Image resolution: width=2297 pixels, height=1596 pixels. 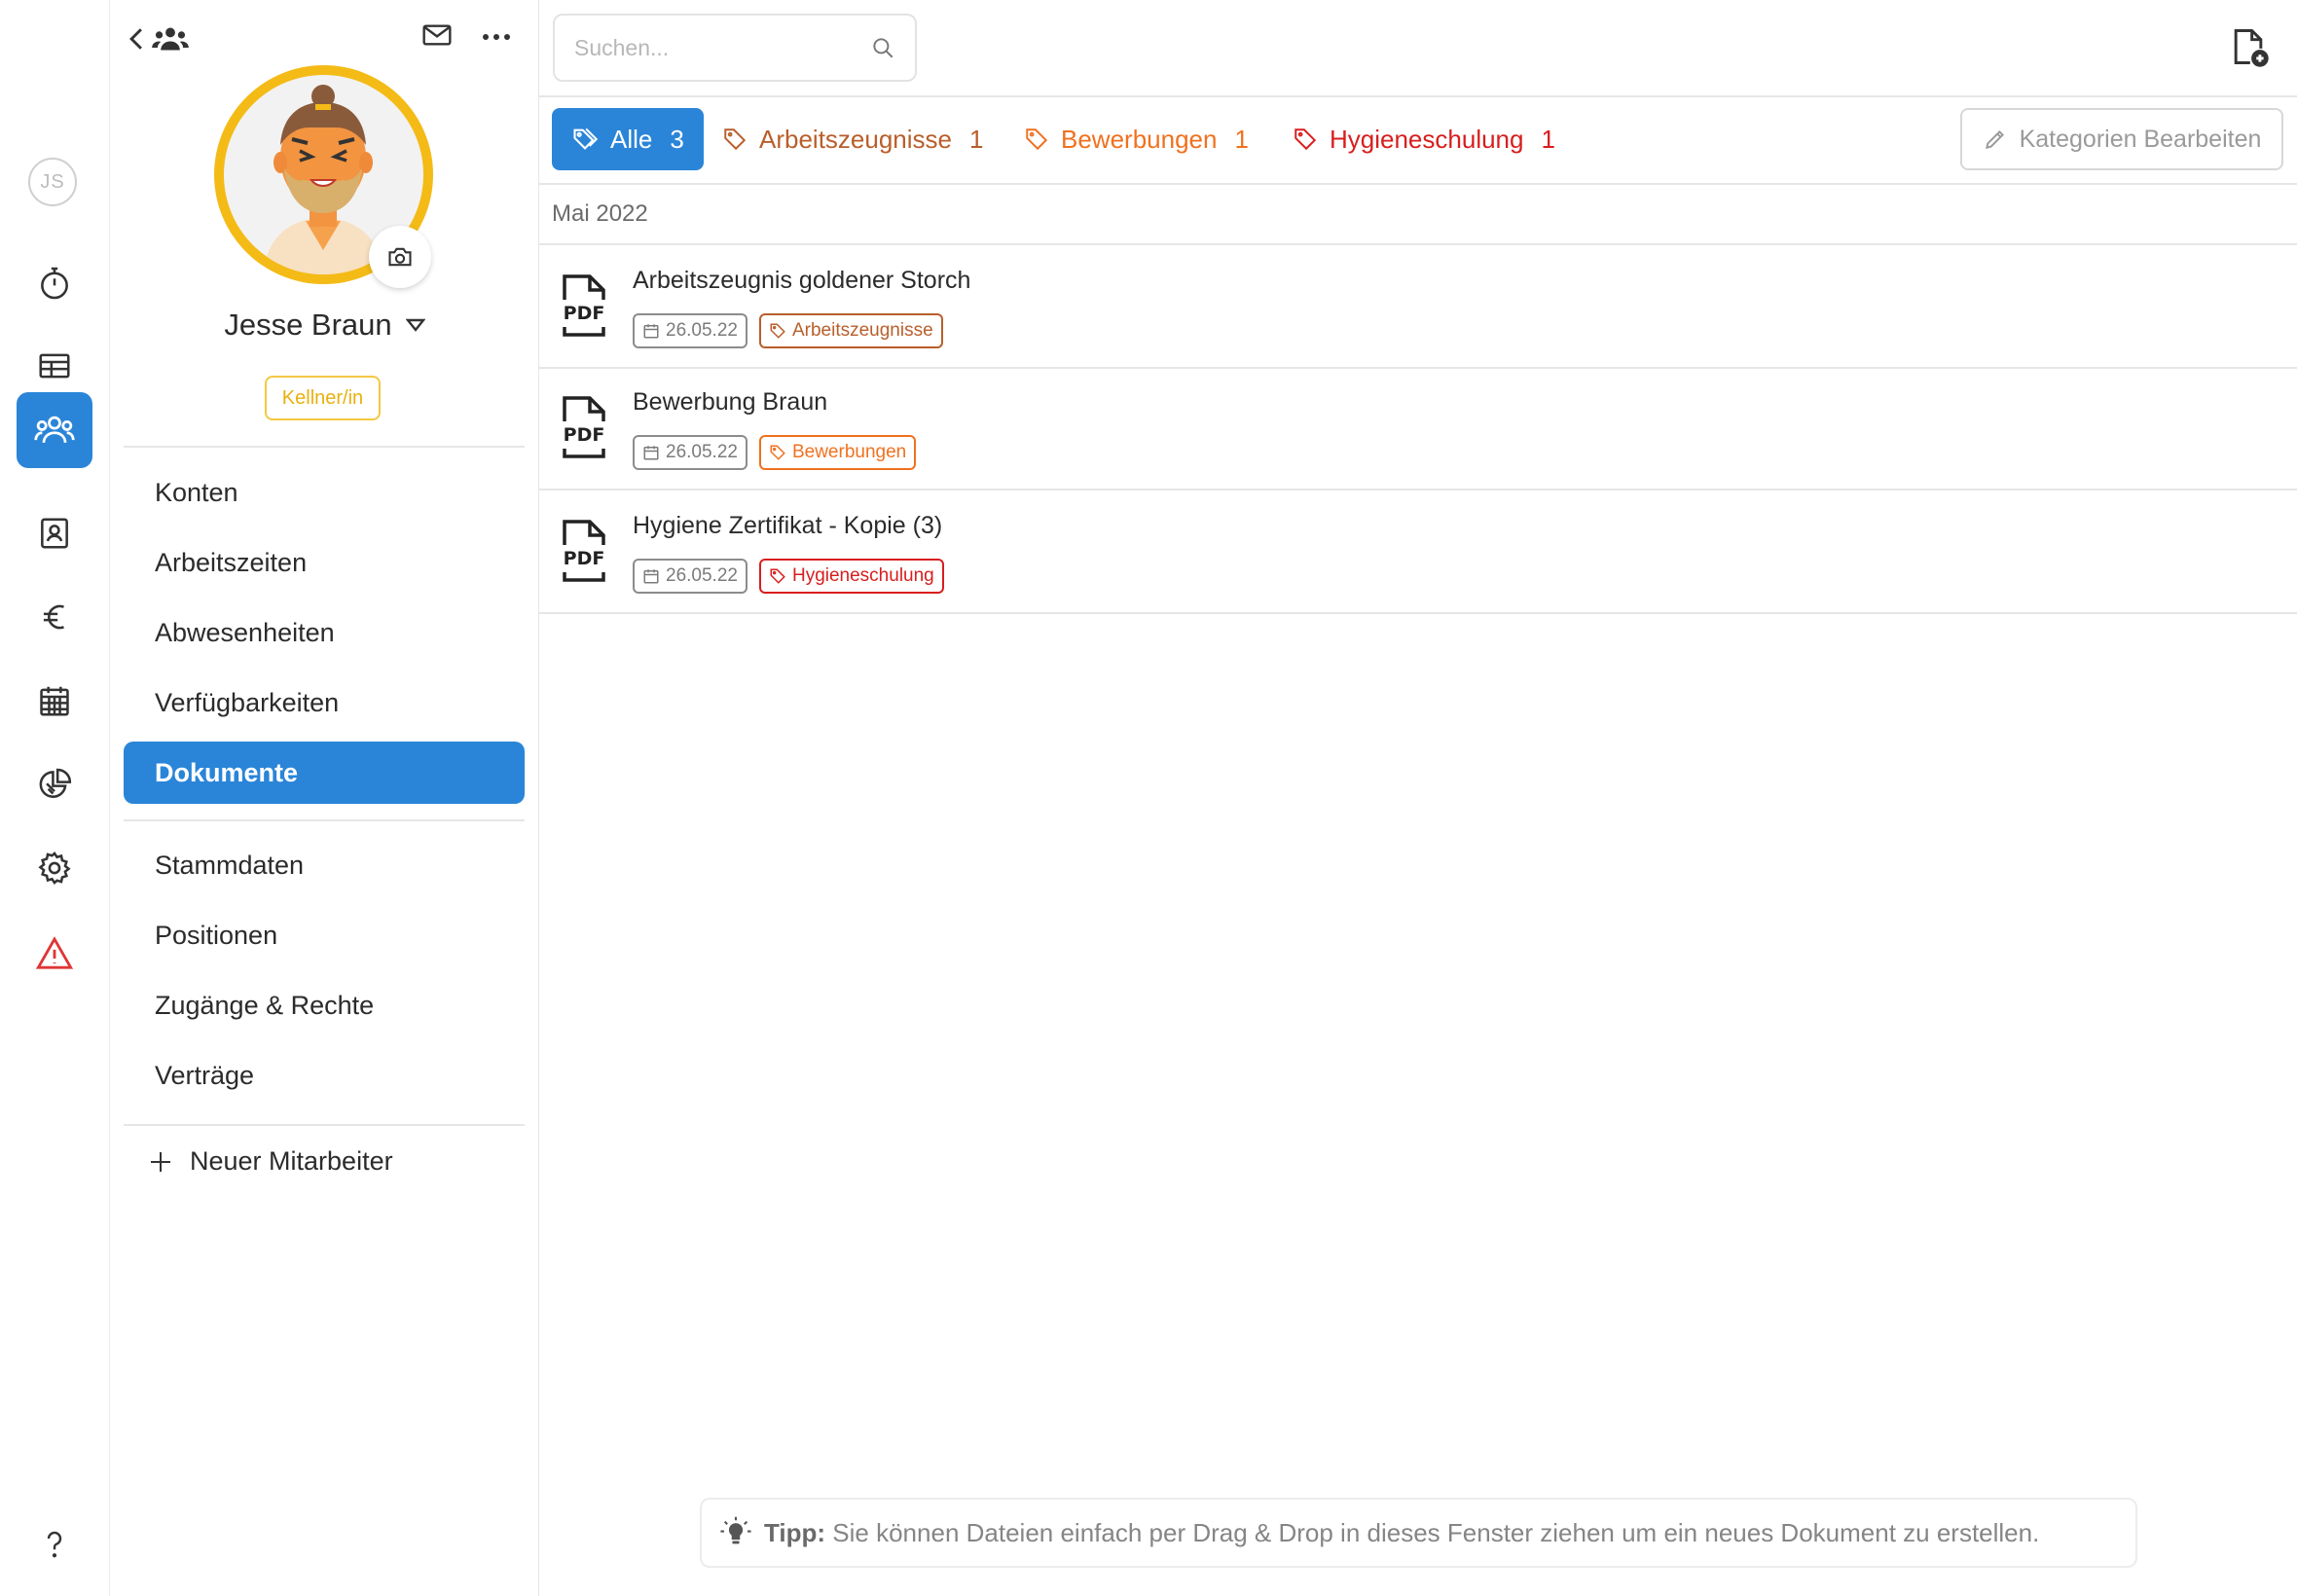 I want to click on user-avatar: JS, so click(x=52, y=182).